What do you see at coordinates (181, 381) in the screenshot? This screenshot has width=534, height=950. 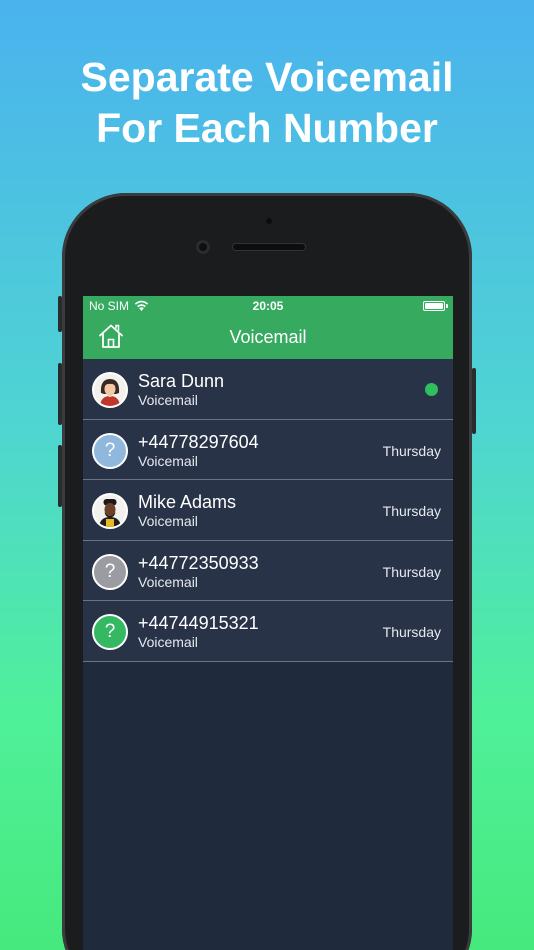 I see `caller-name: Sara Dunn` at bounding box center [181, 381].